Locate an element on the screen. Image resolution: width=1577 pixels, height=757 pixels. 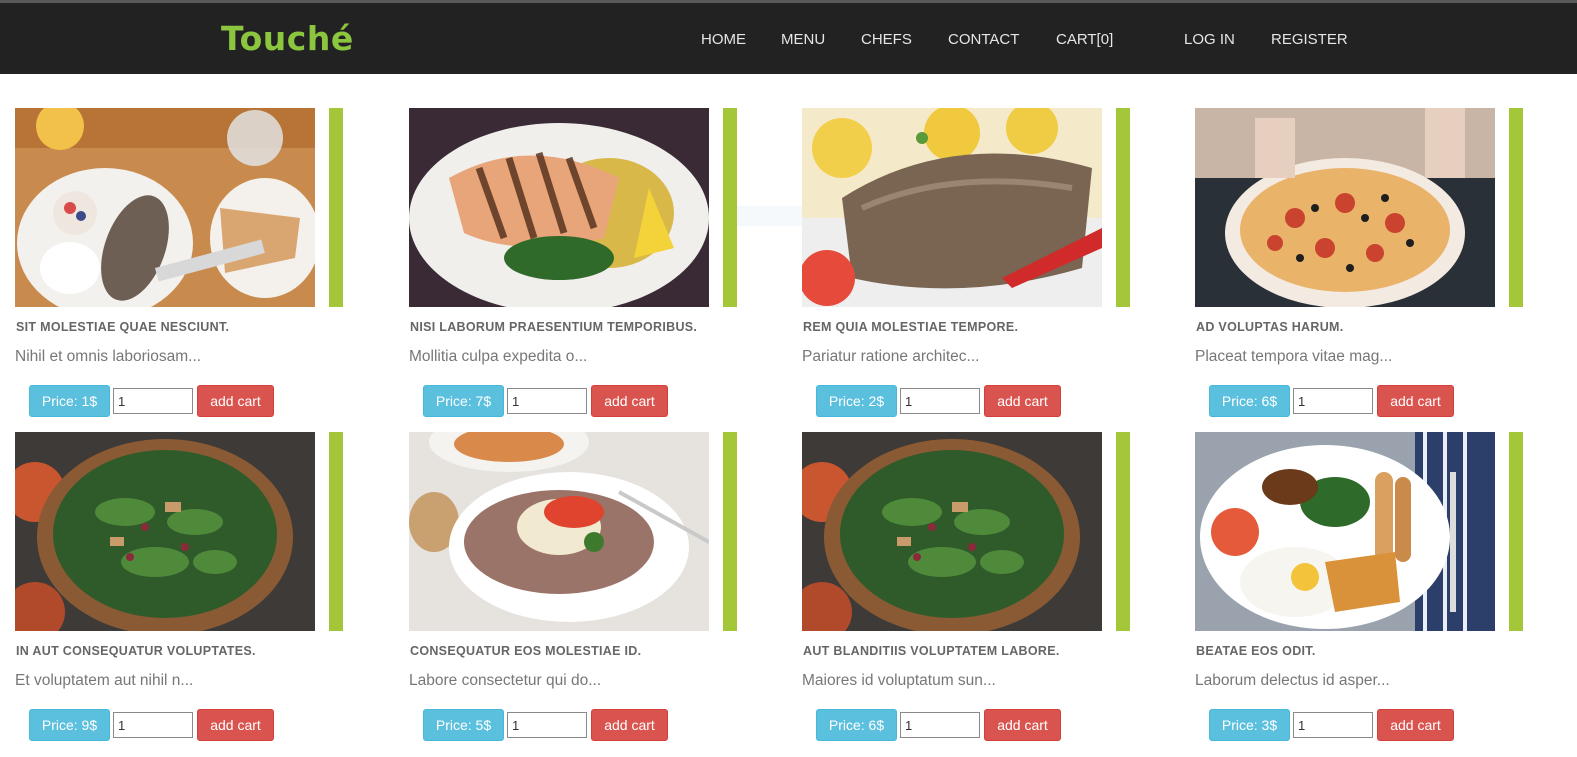
product-title: REM QUIA MOLESTIAE TEMPORE. is located at coordinates (911, 327).